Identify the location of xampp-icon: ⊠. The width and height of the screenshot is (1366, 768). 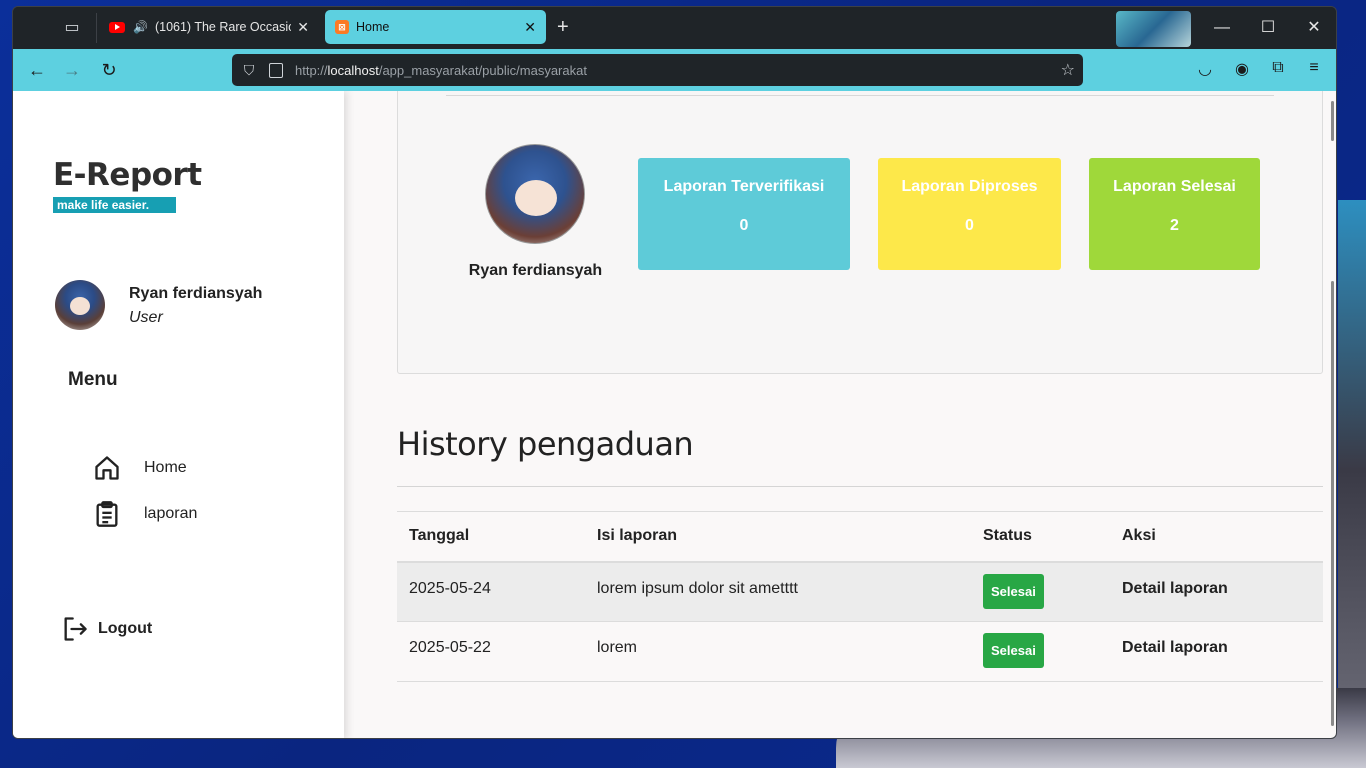
(342, 27).